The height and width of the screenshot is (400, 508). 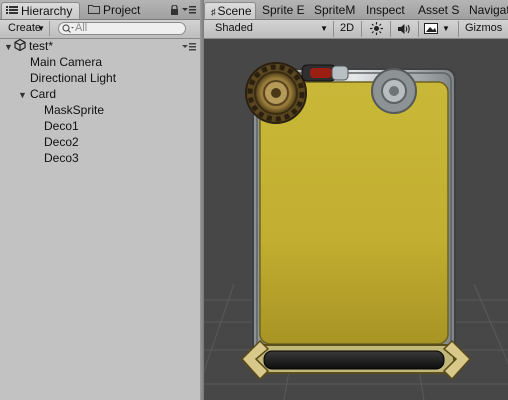 I want to click on effects-dropdown: ▼, so click(x=437, y=28).